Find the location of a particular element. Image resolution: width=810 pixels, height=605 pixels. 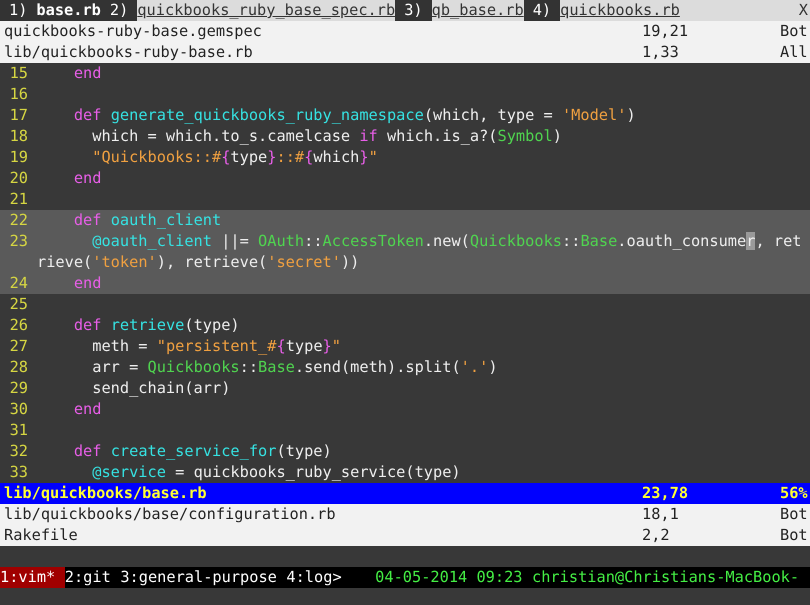

line-number: 15 is located at coordinates (18, 73).